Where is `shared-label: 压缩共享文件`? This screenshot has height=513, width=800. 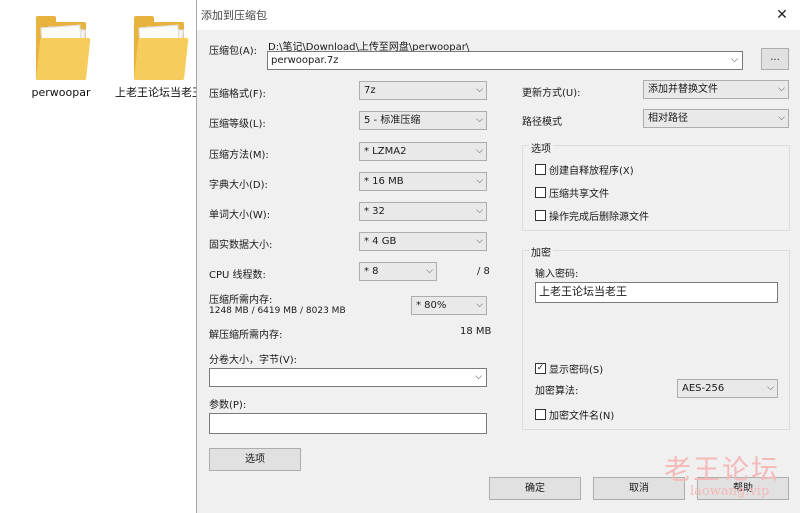
shared-label: 压缩共享文件 is located at coordinates (579, 194).